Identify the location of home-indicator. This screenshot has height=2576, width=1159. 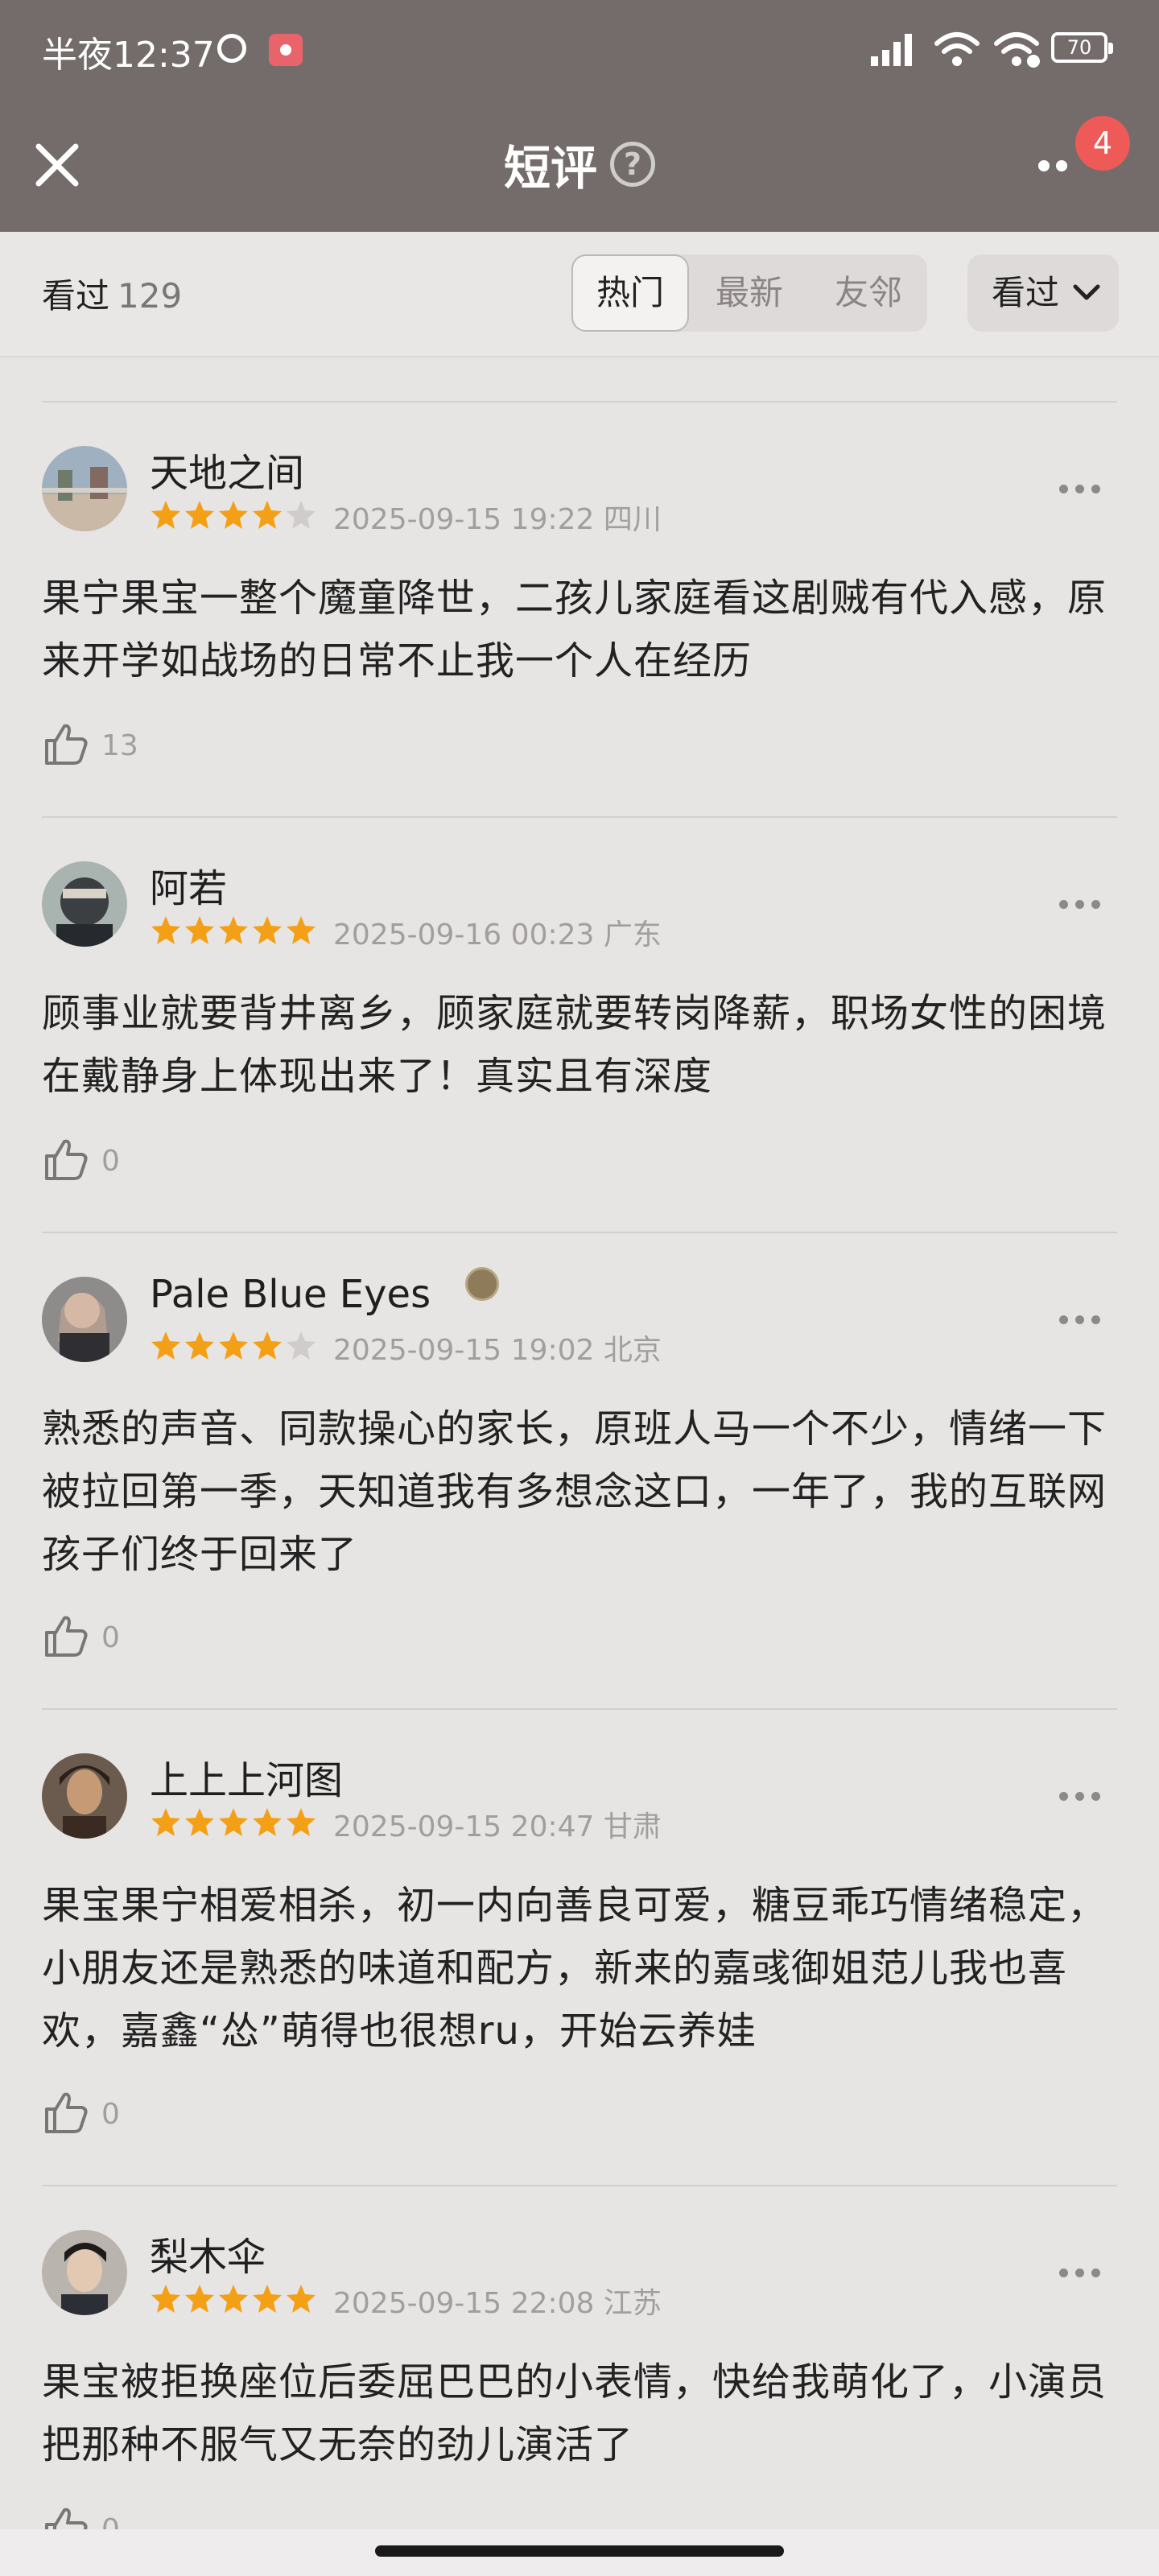
(579, 2551).